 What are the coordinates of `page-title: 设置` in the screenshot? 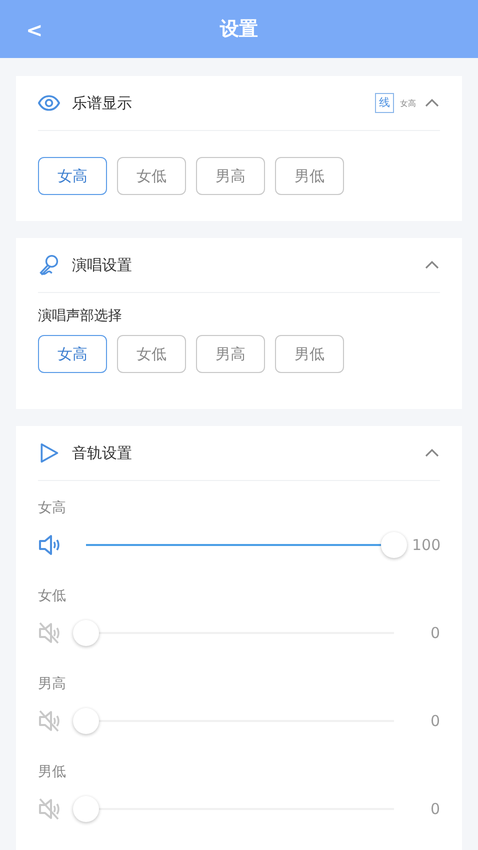 It's located at (239, 29).